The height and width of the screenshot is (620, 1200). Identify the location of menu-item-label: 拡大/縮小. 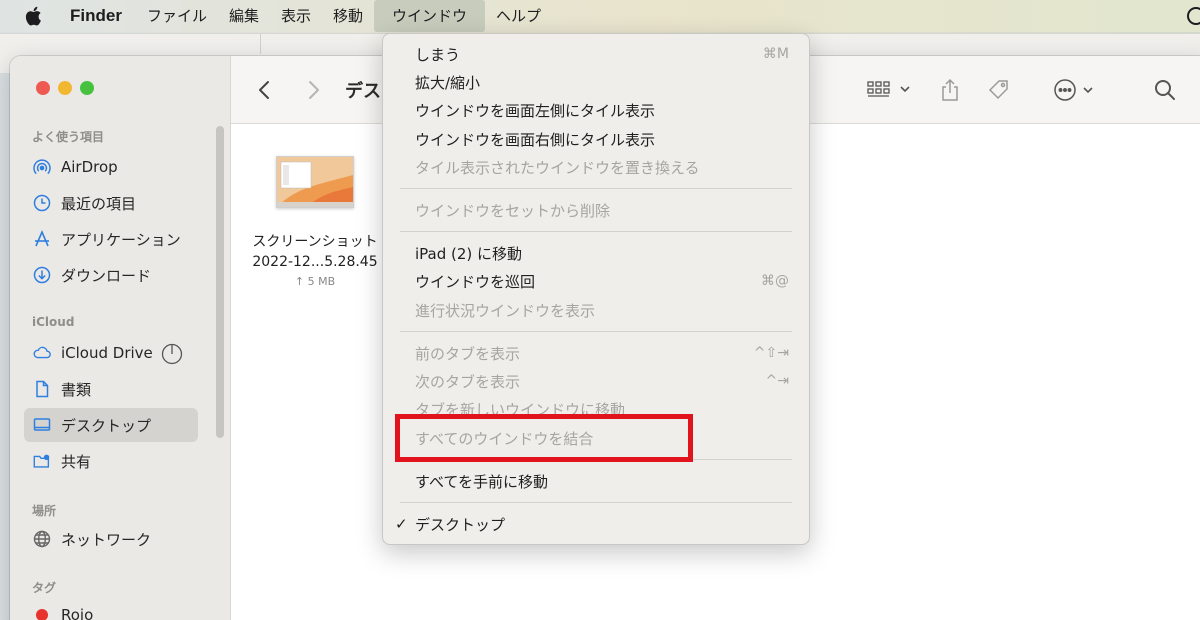
(448, 82).